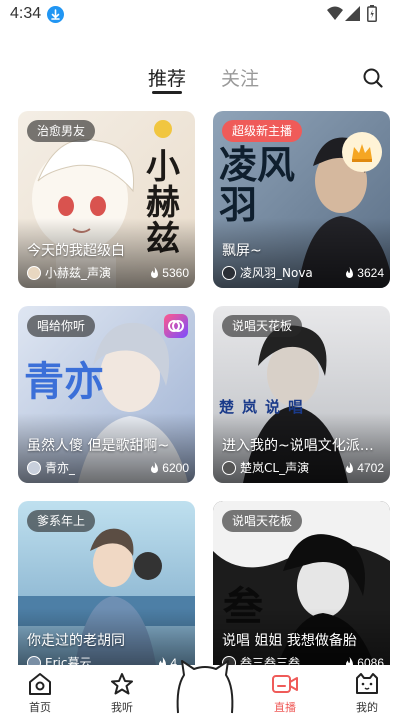 This screenshot has width=408, height=725. What do you see at coordinates (367, 683) in the screenshot?
I see `cat-face-icon` at bounding box center [367, 683].